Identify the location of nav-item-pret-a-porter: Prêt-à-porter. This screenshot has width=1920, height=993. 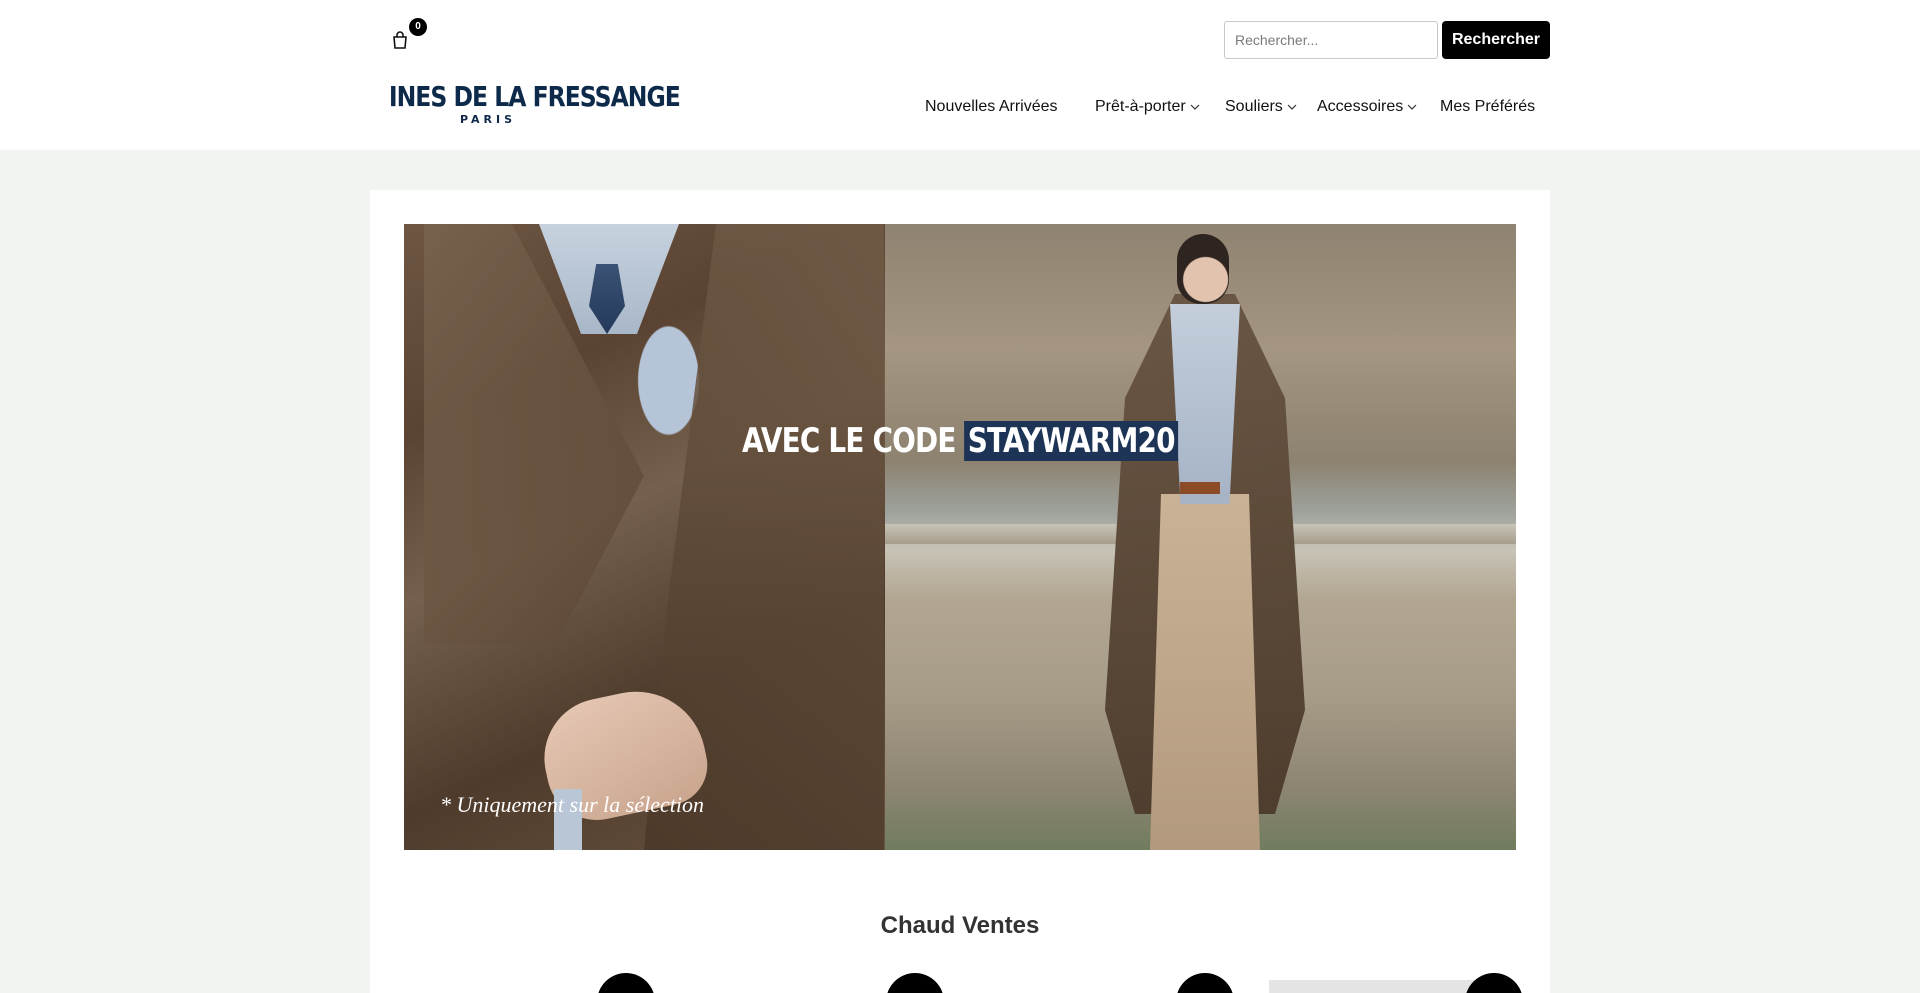
(1147, 107).